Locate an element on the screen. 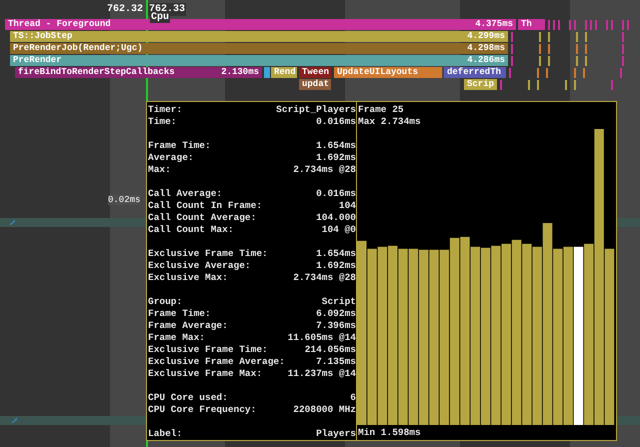  stat-label: Frame Average: is located at coordinates (188, 326).